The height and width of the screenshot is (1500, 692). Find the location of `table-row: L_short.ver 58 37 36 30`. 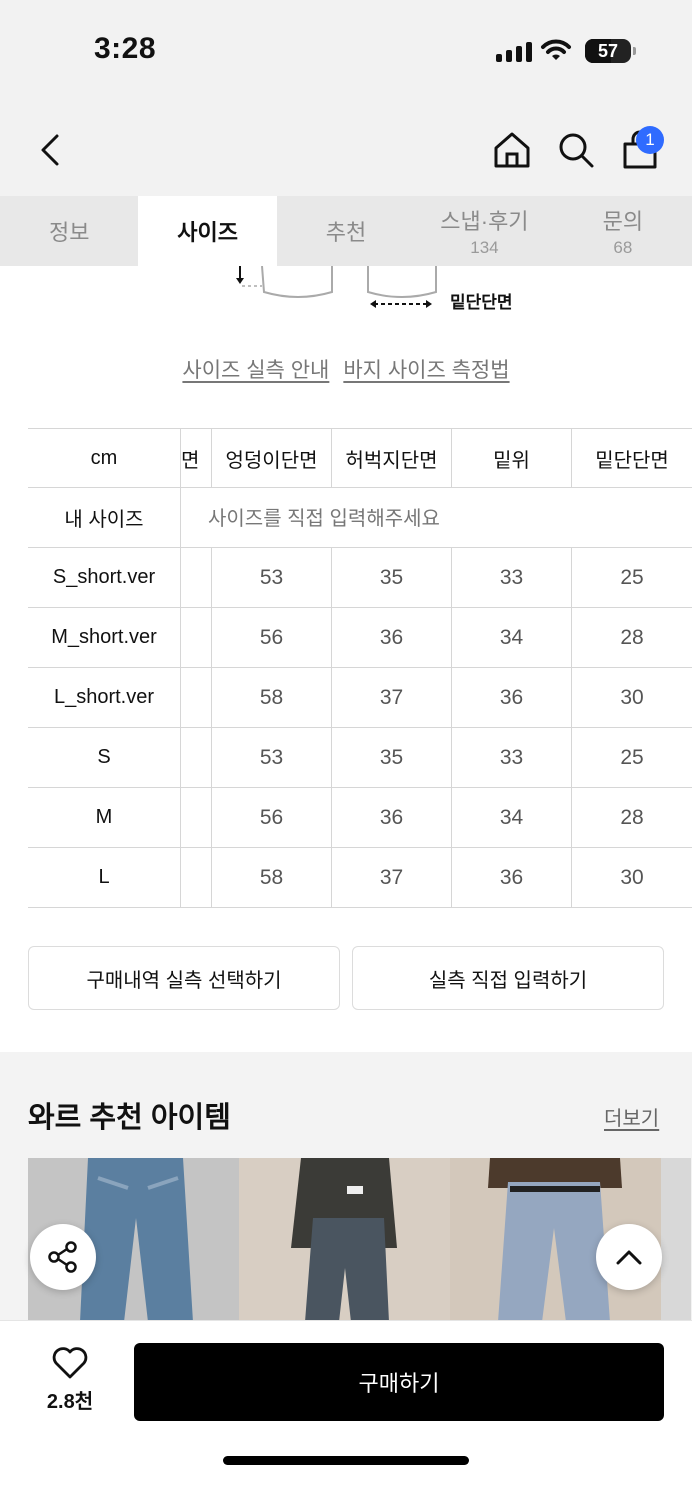

table-row: L_short.ver 58 37 36 30 is located at coordinates (360, 698).